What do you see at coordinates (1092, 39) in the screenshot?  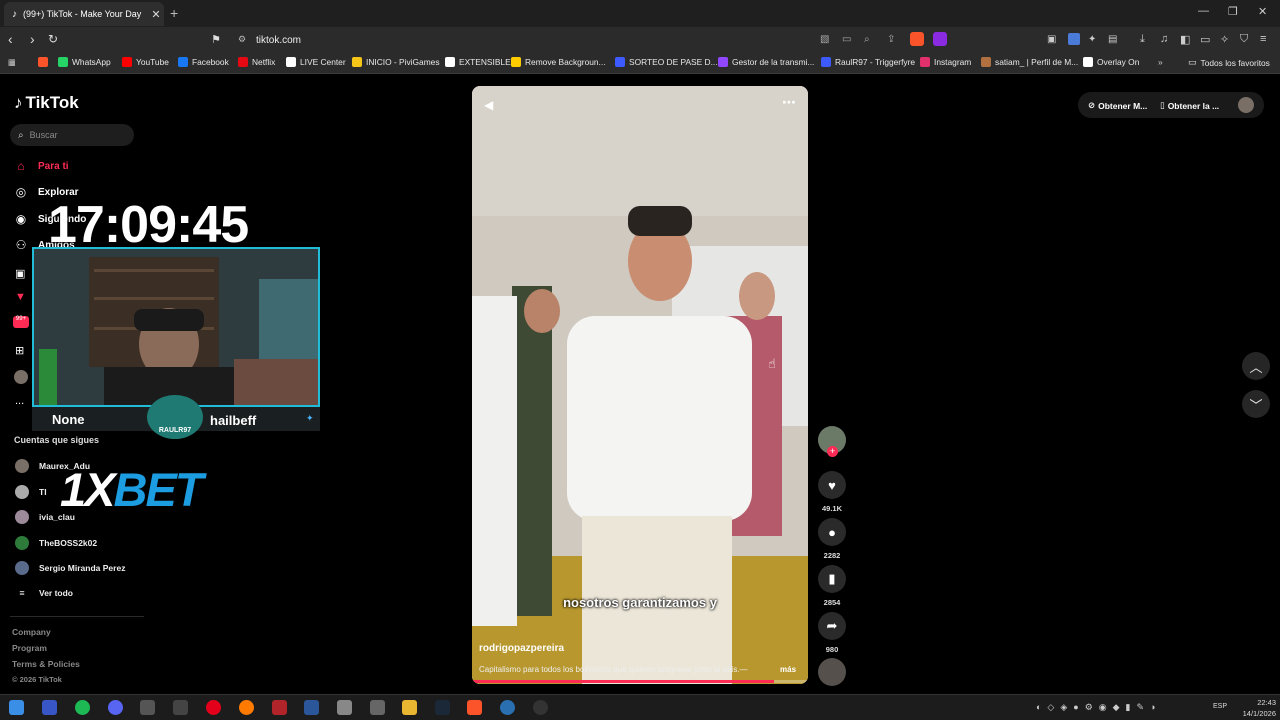 I see `extensions-icon: ✦` at bounding box center [1092, 39].